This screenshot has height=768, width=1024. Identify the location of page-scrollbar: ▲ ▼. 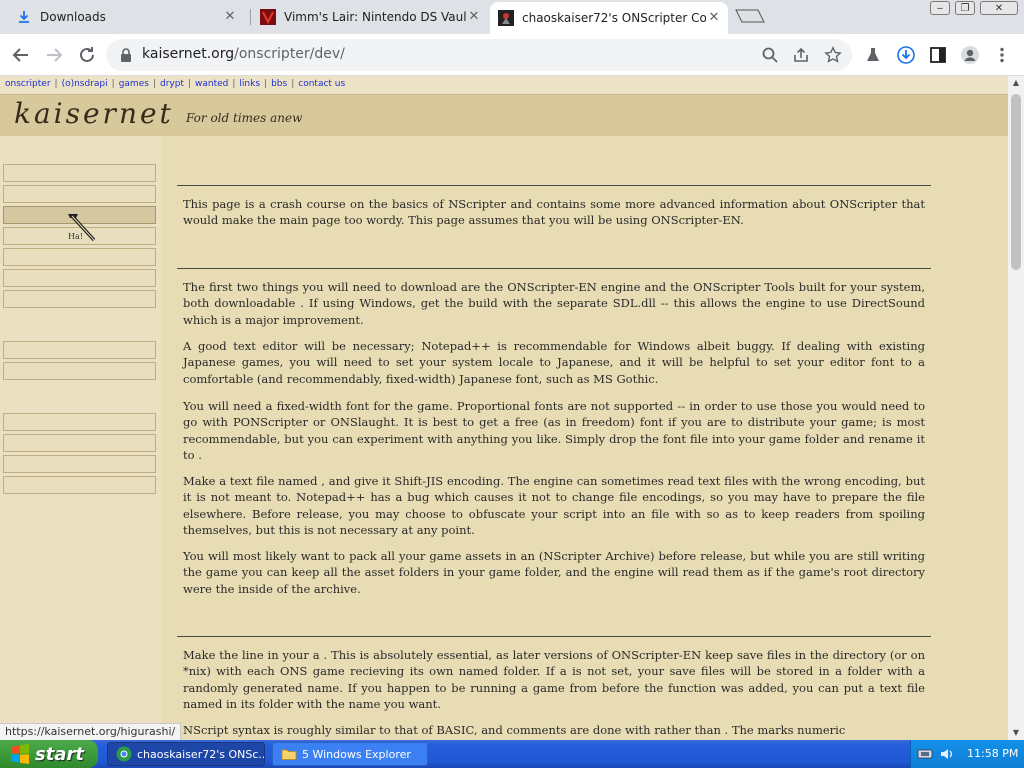
(1016, 408).